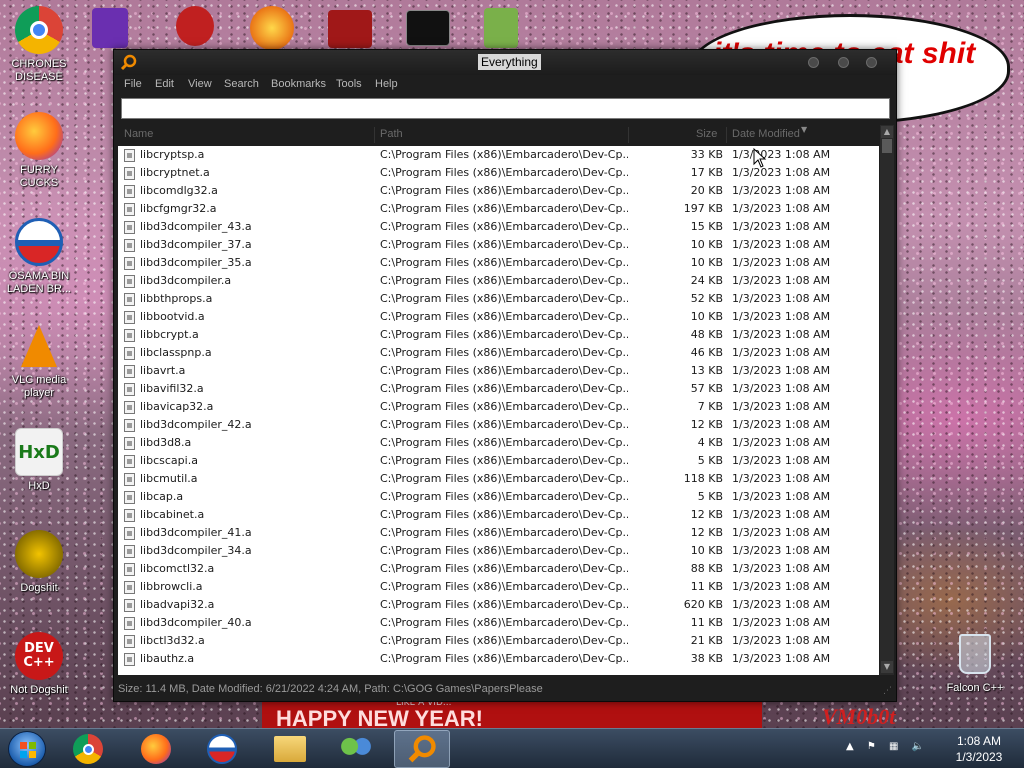 This screenshot has height=768, width=1024. I want to click on hxd-icon: HxD, so click(39, 452).